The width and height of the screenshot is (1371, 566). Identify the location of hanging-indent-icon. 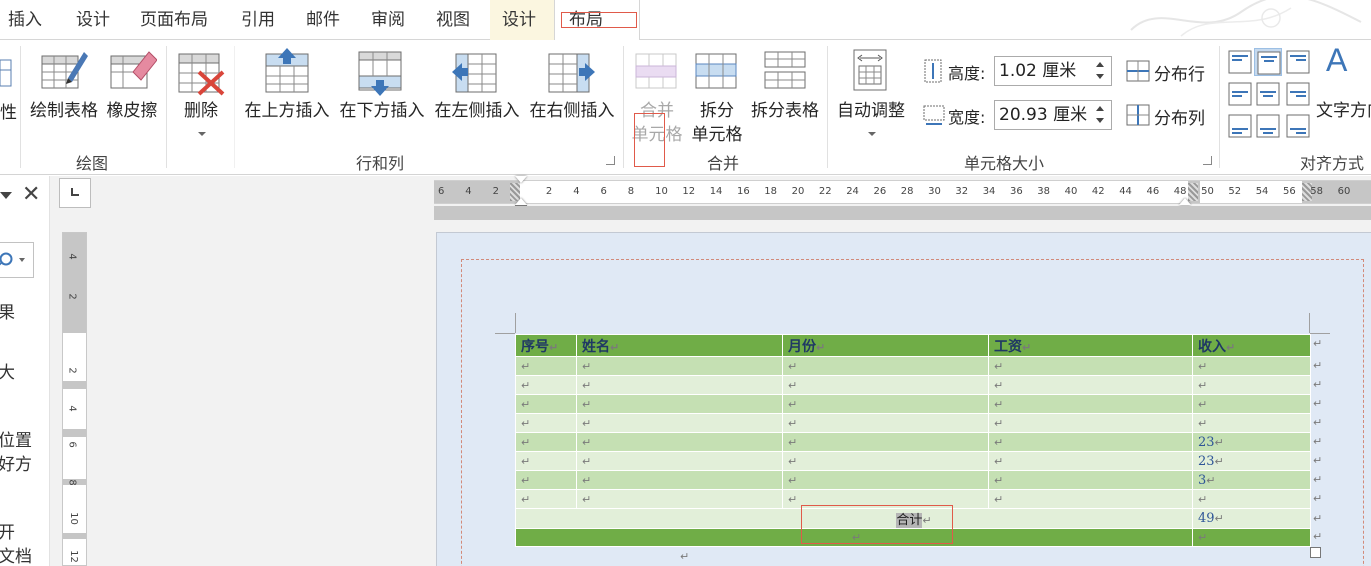
(521, 201).